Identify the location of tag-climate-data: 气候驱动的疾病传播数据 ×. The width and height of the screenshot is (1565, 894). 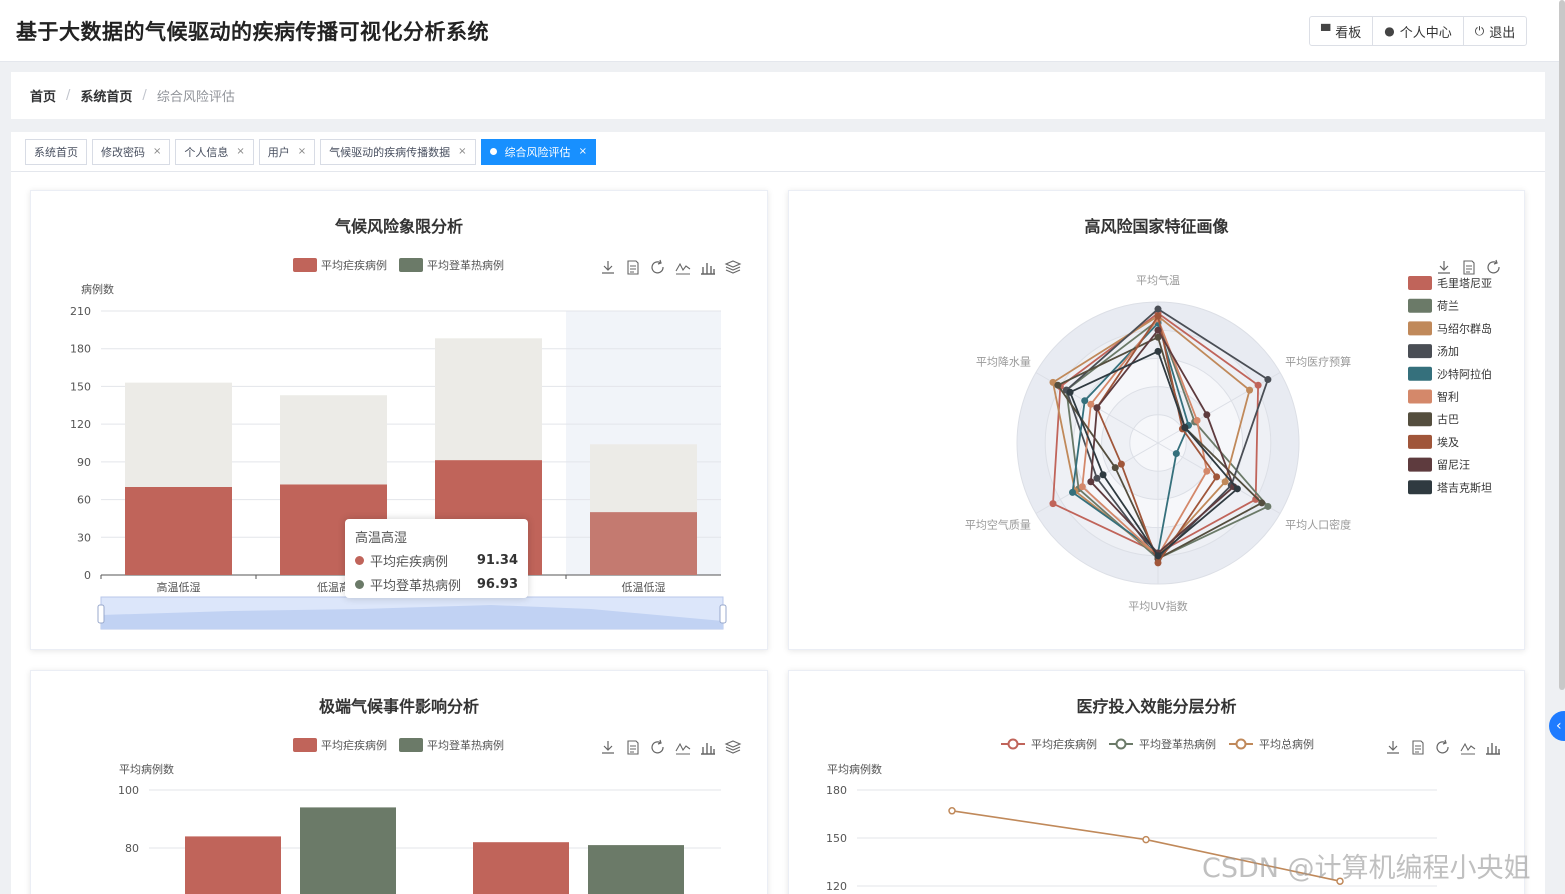
(398, 151).